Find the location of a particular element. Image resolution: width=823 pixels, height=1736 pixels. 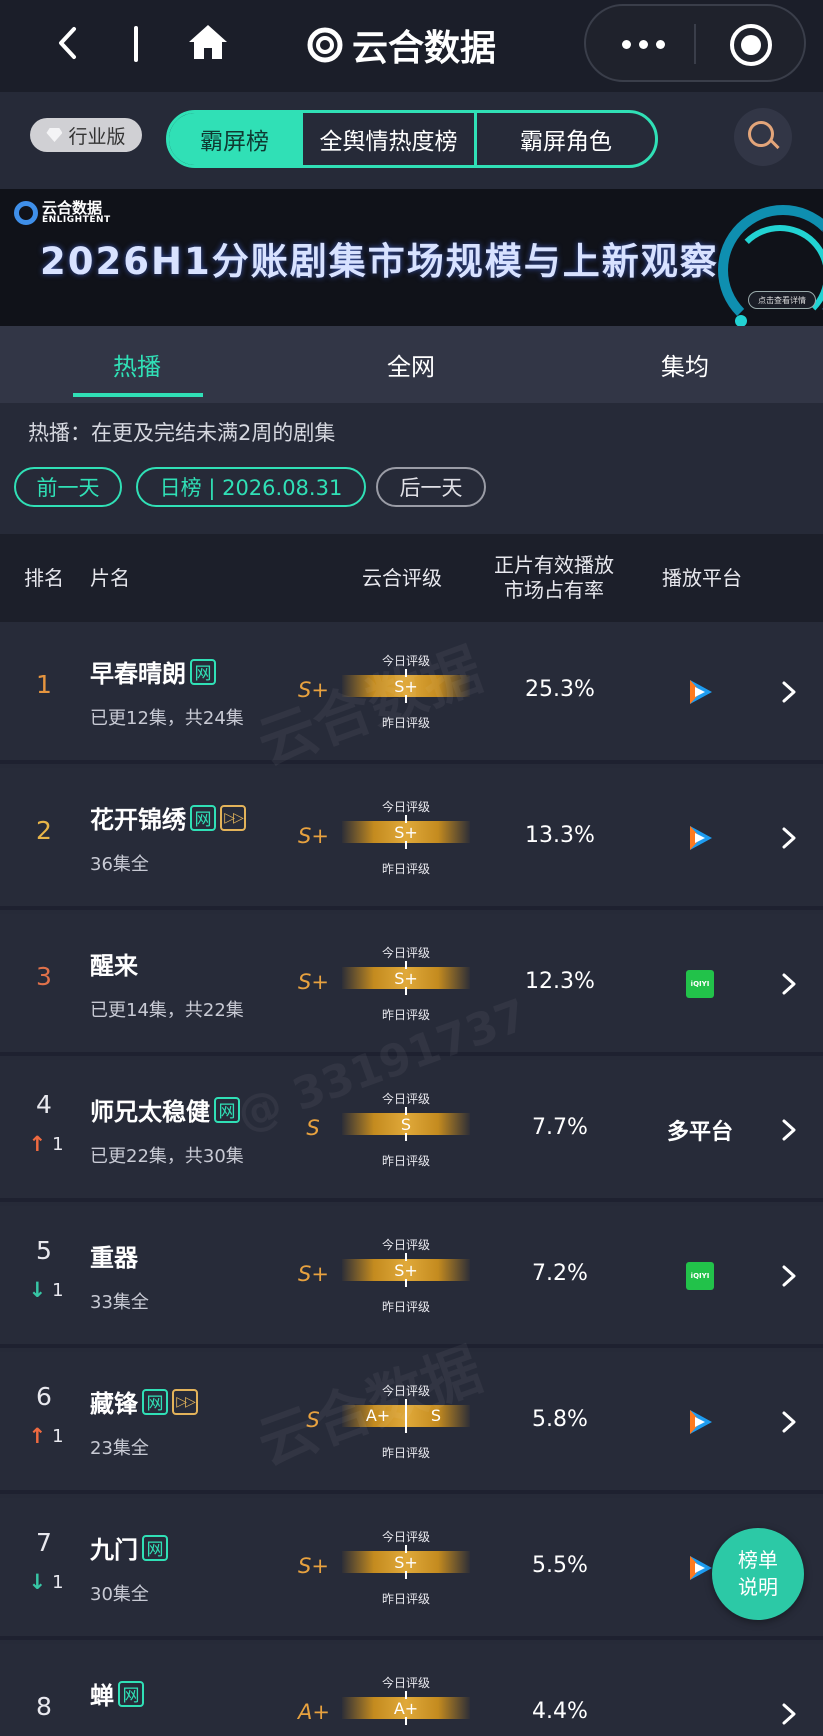

table-row: 6 ↑ 1 藏锋网 ▷▷ 23集全 S 今日评级 A+ S 昨日评级 5.8% is located at coordinates (411, 1423).